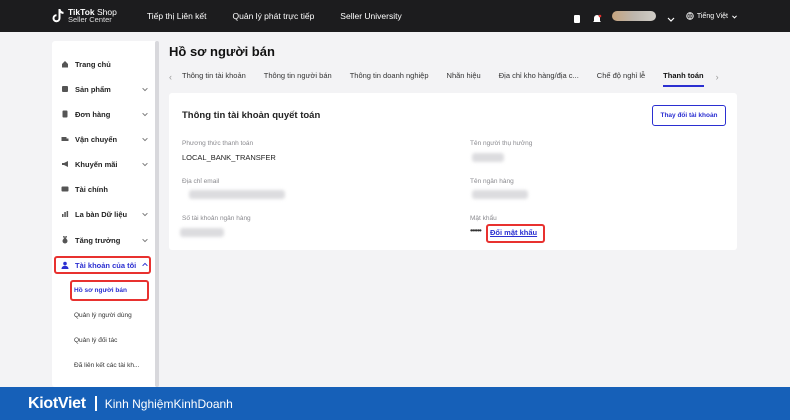 The image size is (790, 420). I want to click on sidebar-item-shipping: Vận chuyển, so click(107, 139).